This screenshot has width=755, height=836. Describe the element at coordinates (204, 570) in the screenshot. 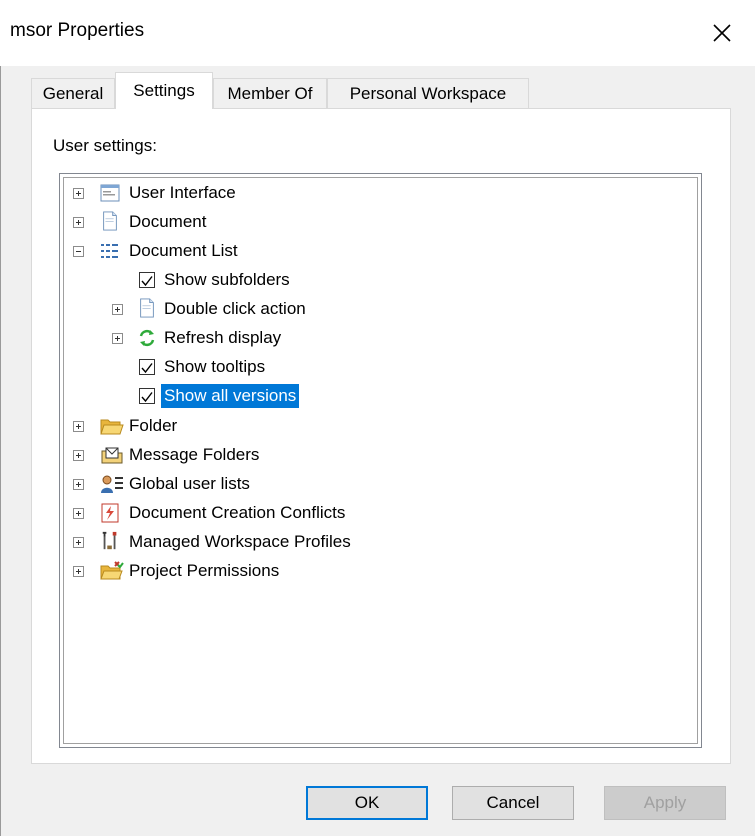

I see `tree-label: Project Permissions` at that location.